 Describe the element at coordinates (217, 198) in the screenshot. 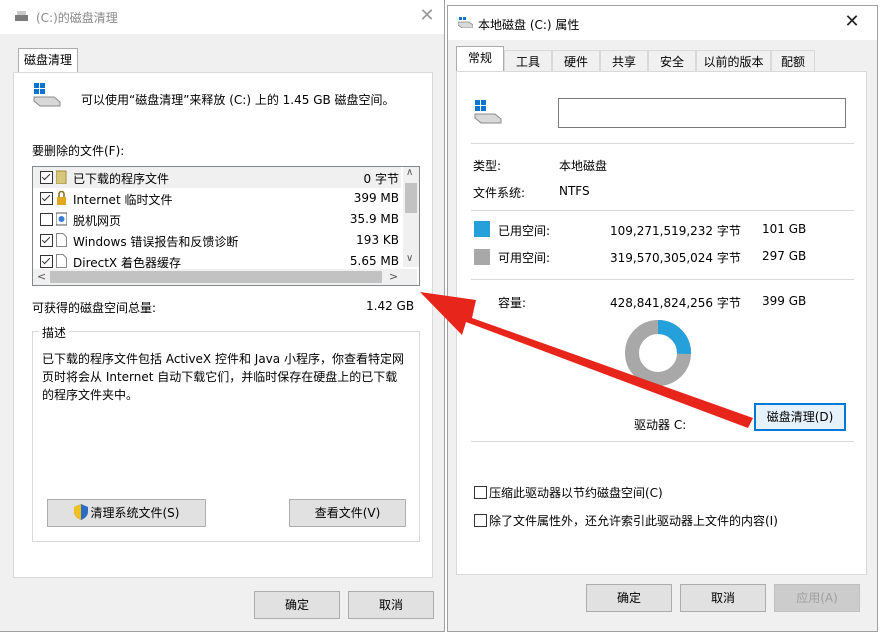

I see `list-item: Internet 临时文件 399 MB` at that location.